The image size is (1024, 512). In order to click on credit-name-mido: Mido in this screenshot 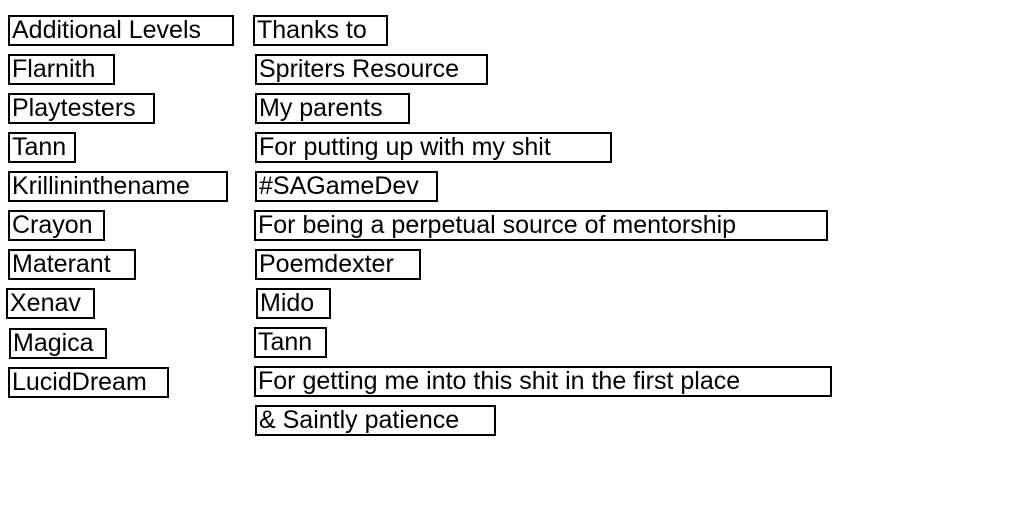, I will do `click(293, 303)`.